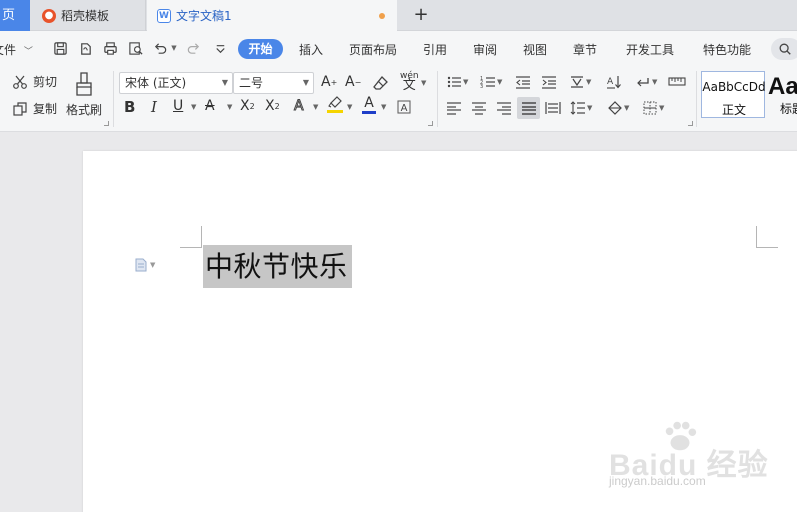  Describe the element at coordinates (260, 49) in the screenshot. I see `menu-home-tab: 开始` at that location.